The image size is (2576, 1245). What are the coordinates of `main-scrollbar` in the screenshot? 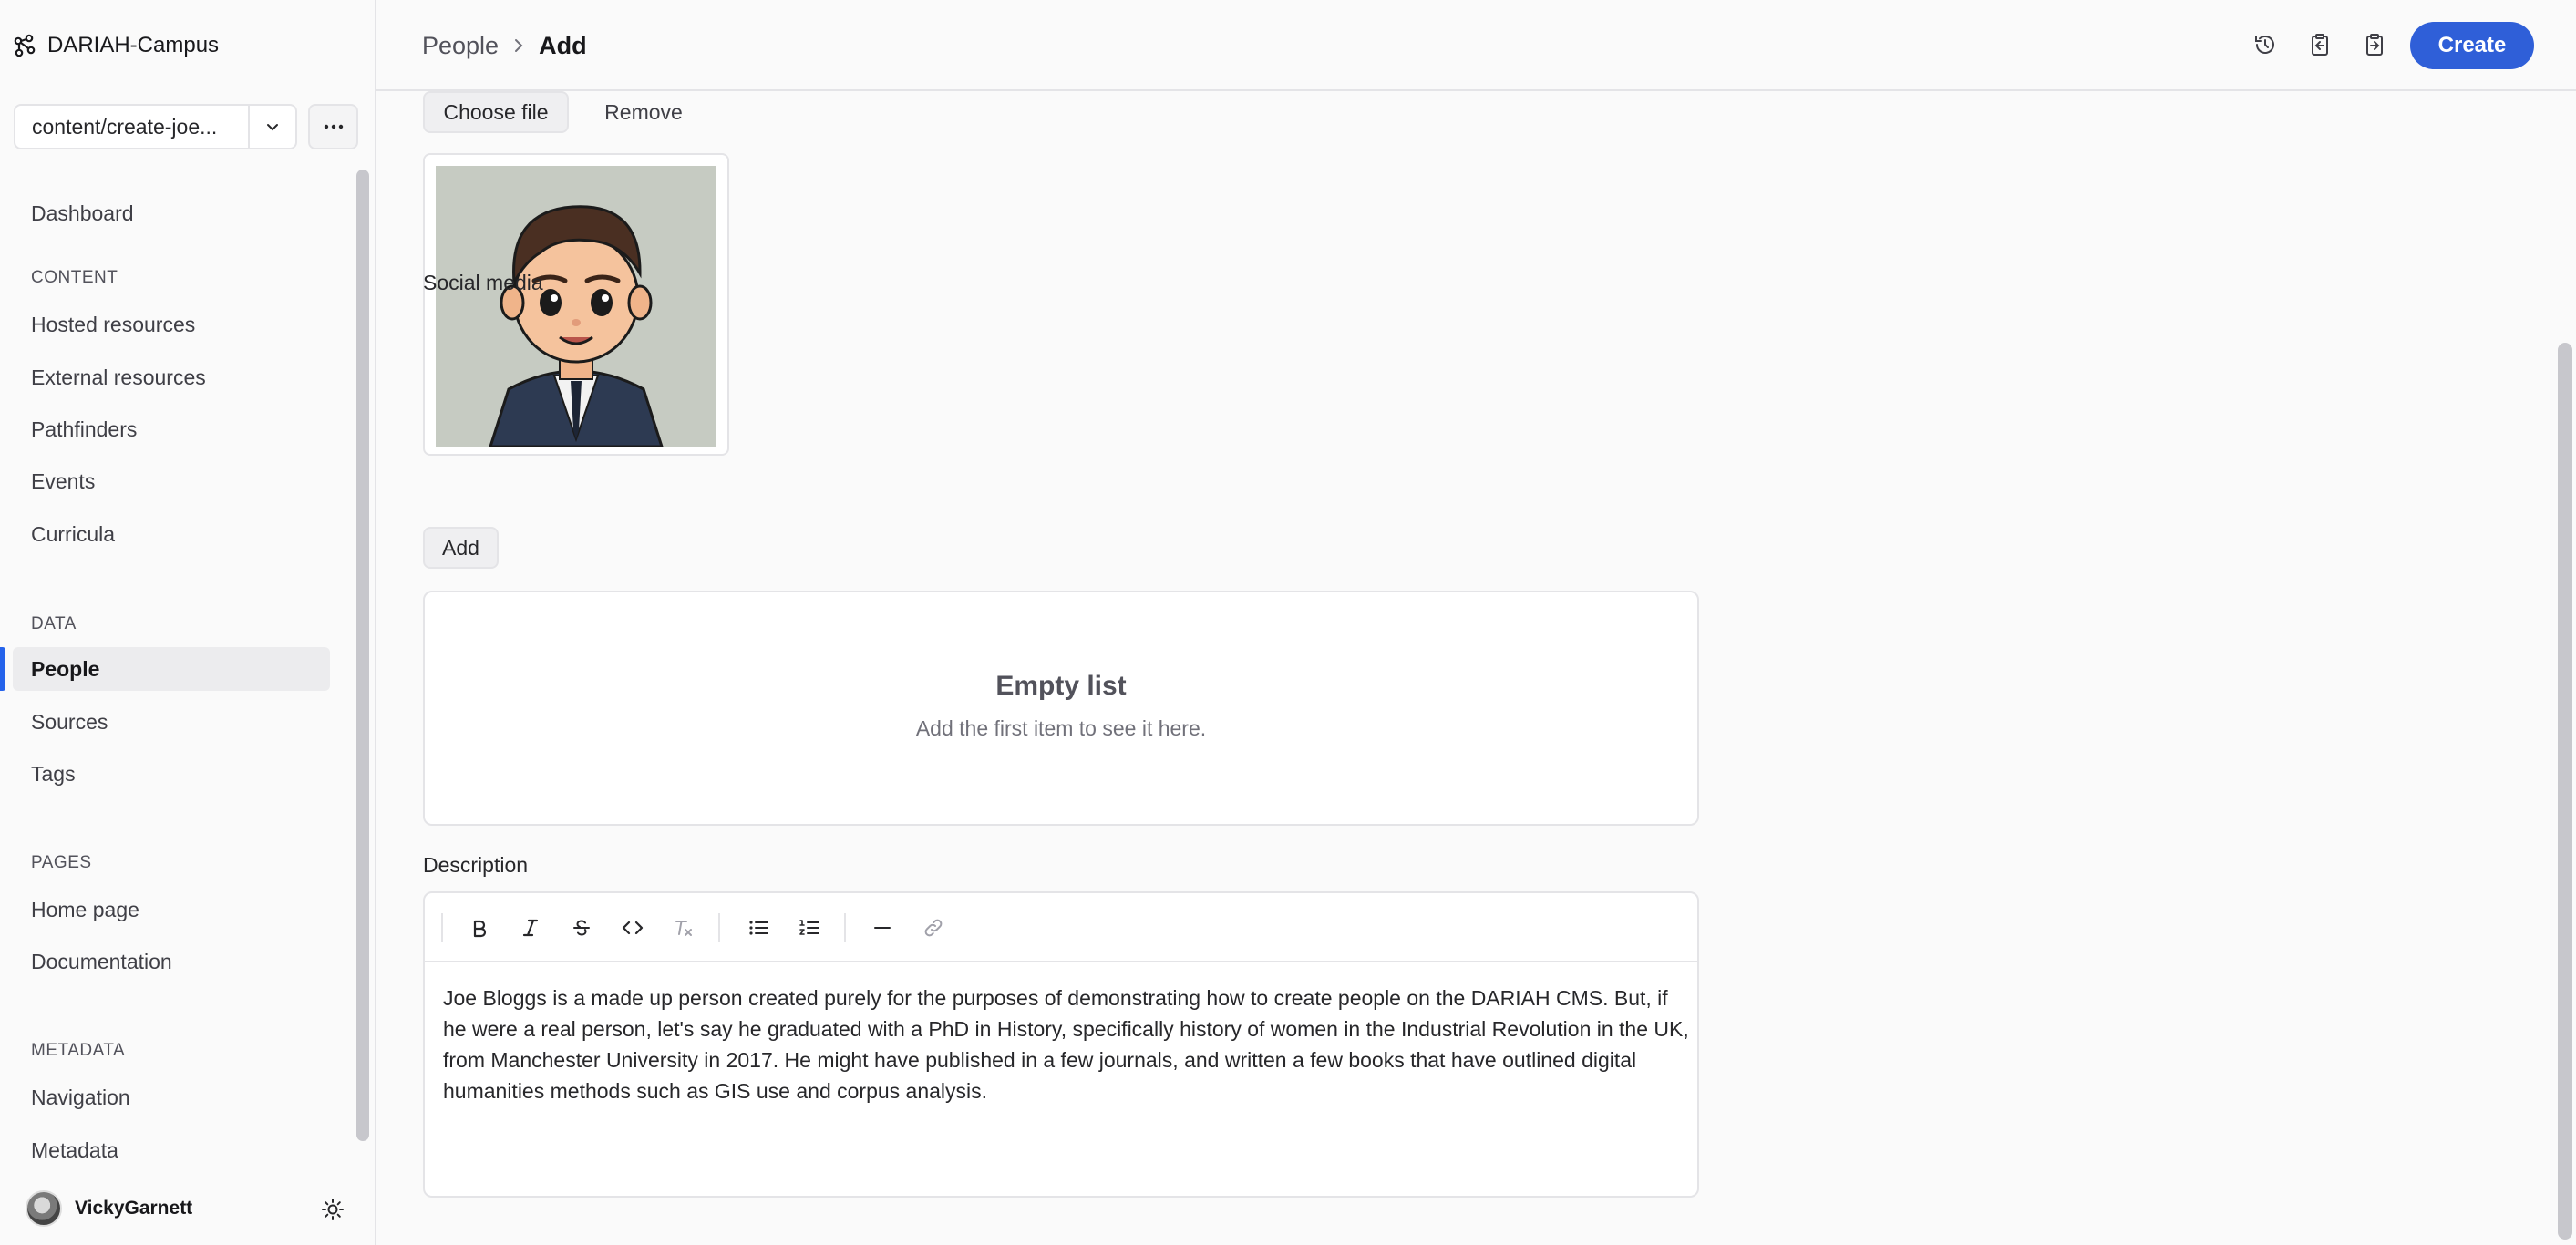 It's located at (2565, 791).